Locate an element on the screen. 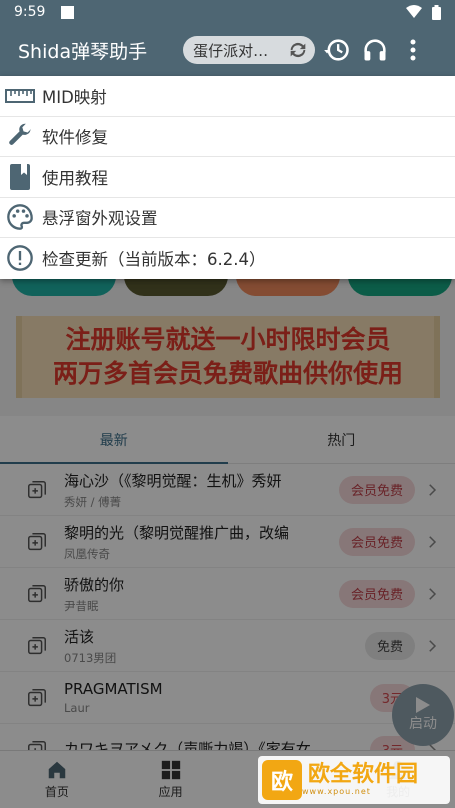 The height and width of the screenshot is (808, 455). watermark-text: 欧全软件园 is located at coordinates (363, 774).